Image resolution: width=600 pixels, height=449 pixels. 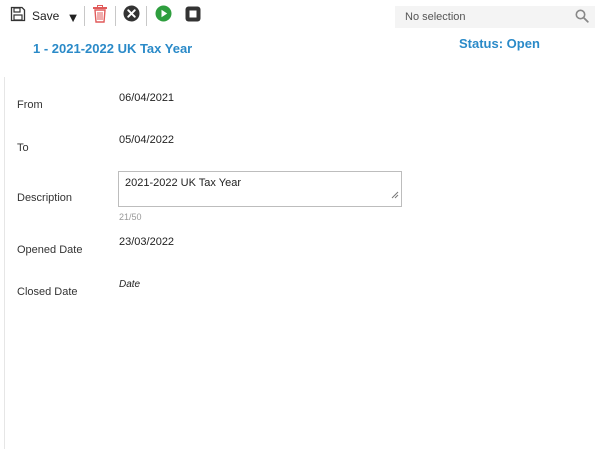 What do you see at coordinates (129, 284) in the screenshot?
I see `closed-date-field: Date` at bounding box center [129, 284].